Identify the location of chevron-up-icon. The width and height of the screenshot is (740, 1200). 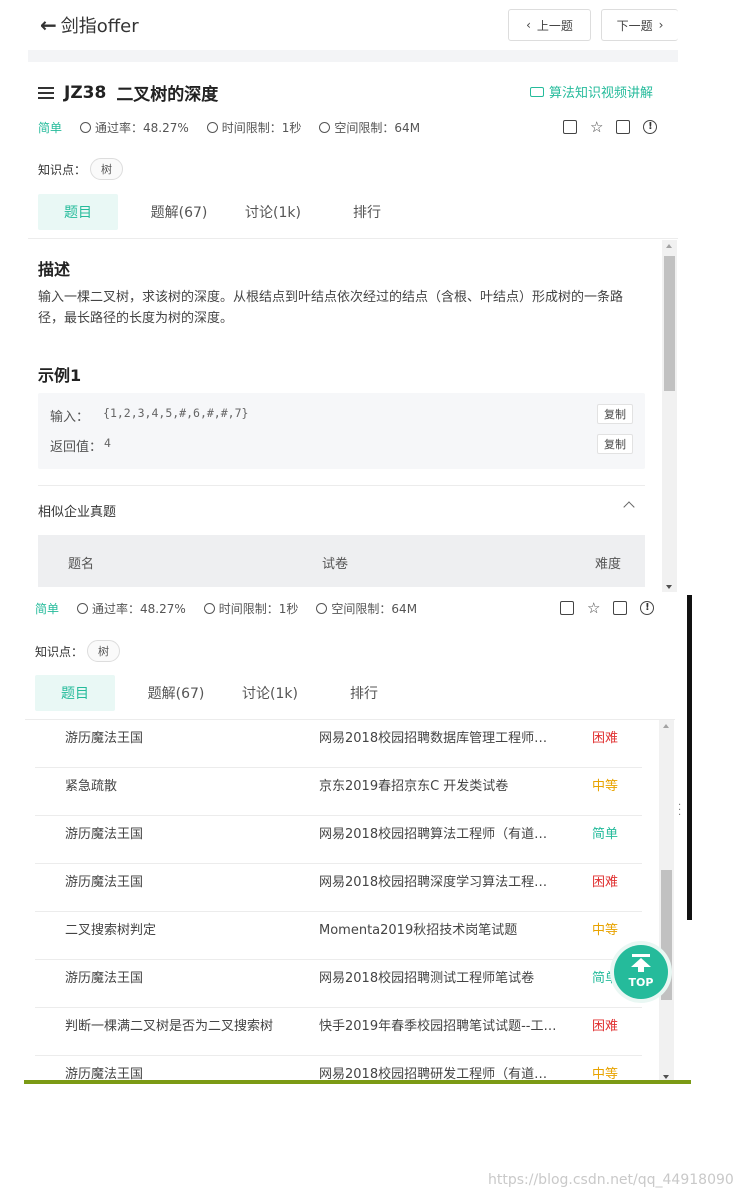
(629, 507).